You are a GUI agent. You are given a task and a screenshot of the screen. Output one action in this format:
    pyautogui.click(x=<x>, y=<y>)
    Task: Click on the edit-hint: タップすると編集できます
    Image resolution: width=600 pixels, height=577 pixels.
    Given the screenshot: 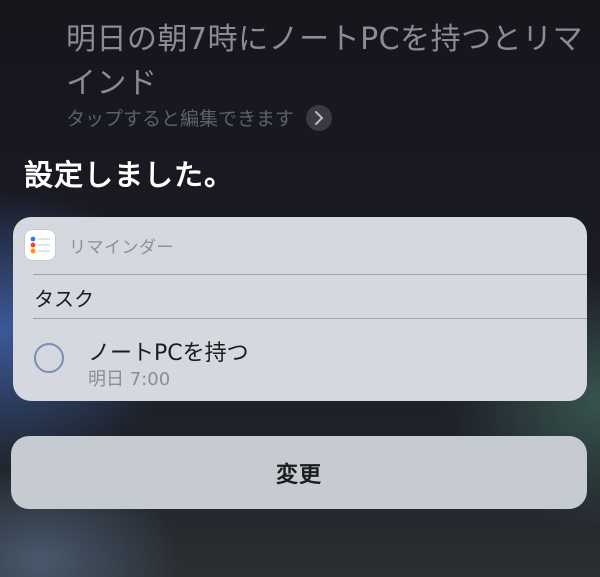 What is the action you would take?
    pyautogui.click(x=199, y=117)
    